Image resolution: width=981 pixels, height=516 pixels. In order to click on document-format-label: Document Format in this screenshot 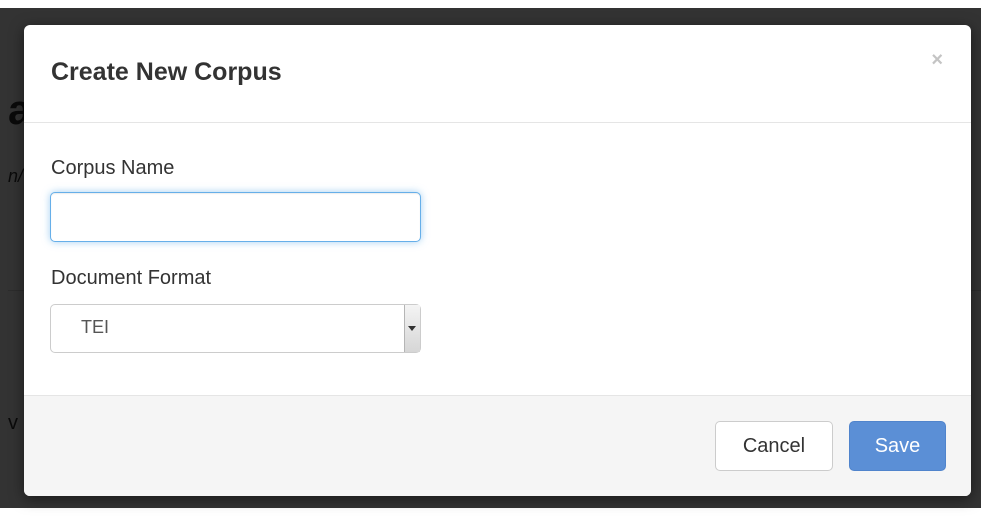, I will do `click(131, 278)`.